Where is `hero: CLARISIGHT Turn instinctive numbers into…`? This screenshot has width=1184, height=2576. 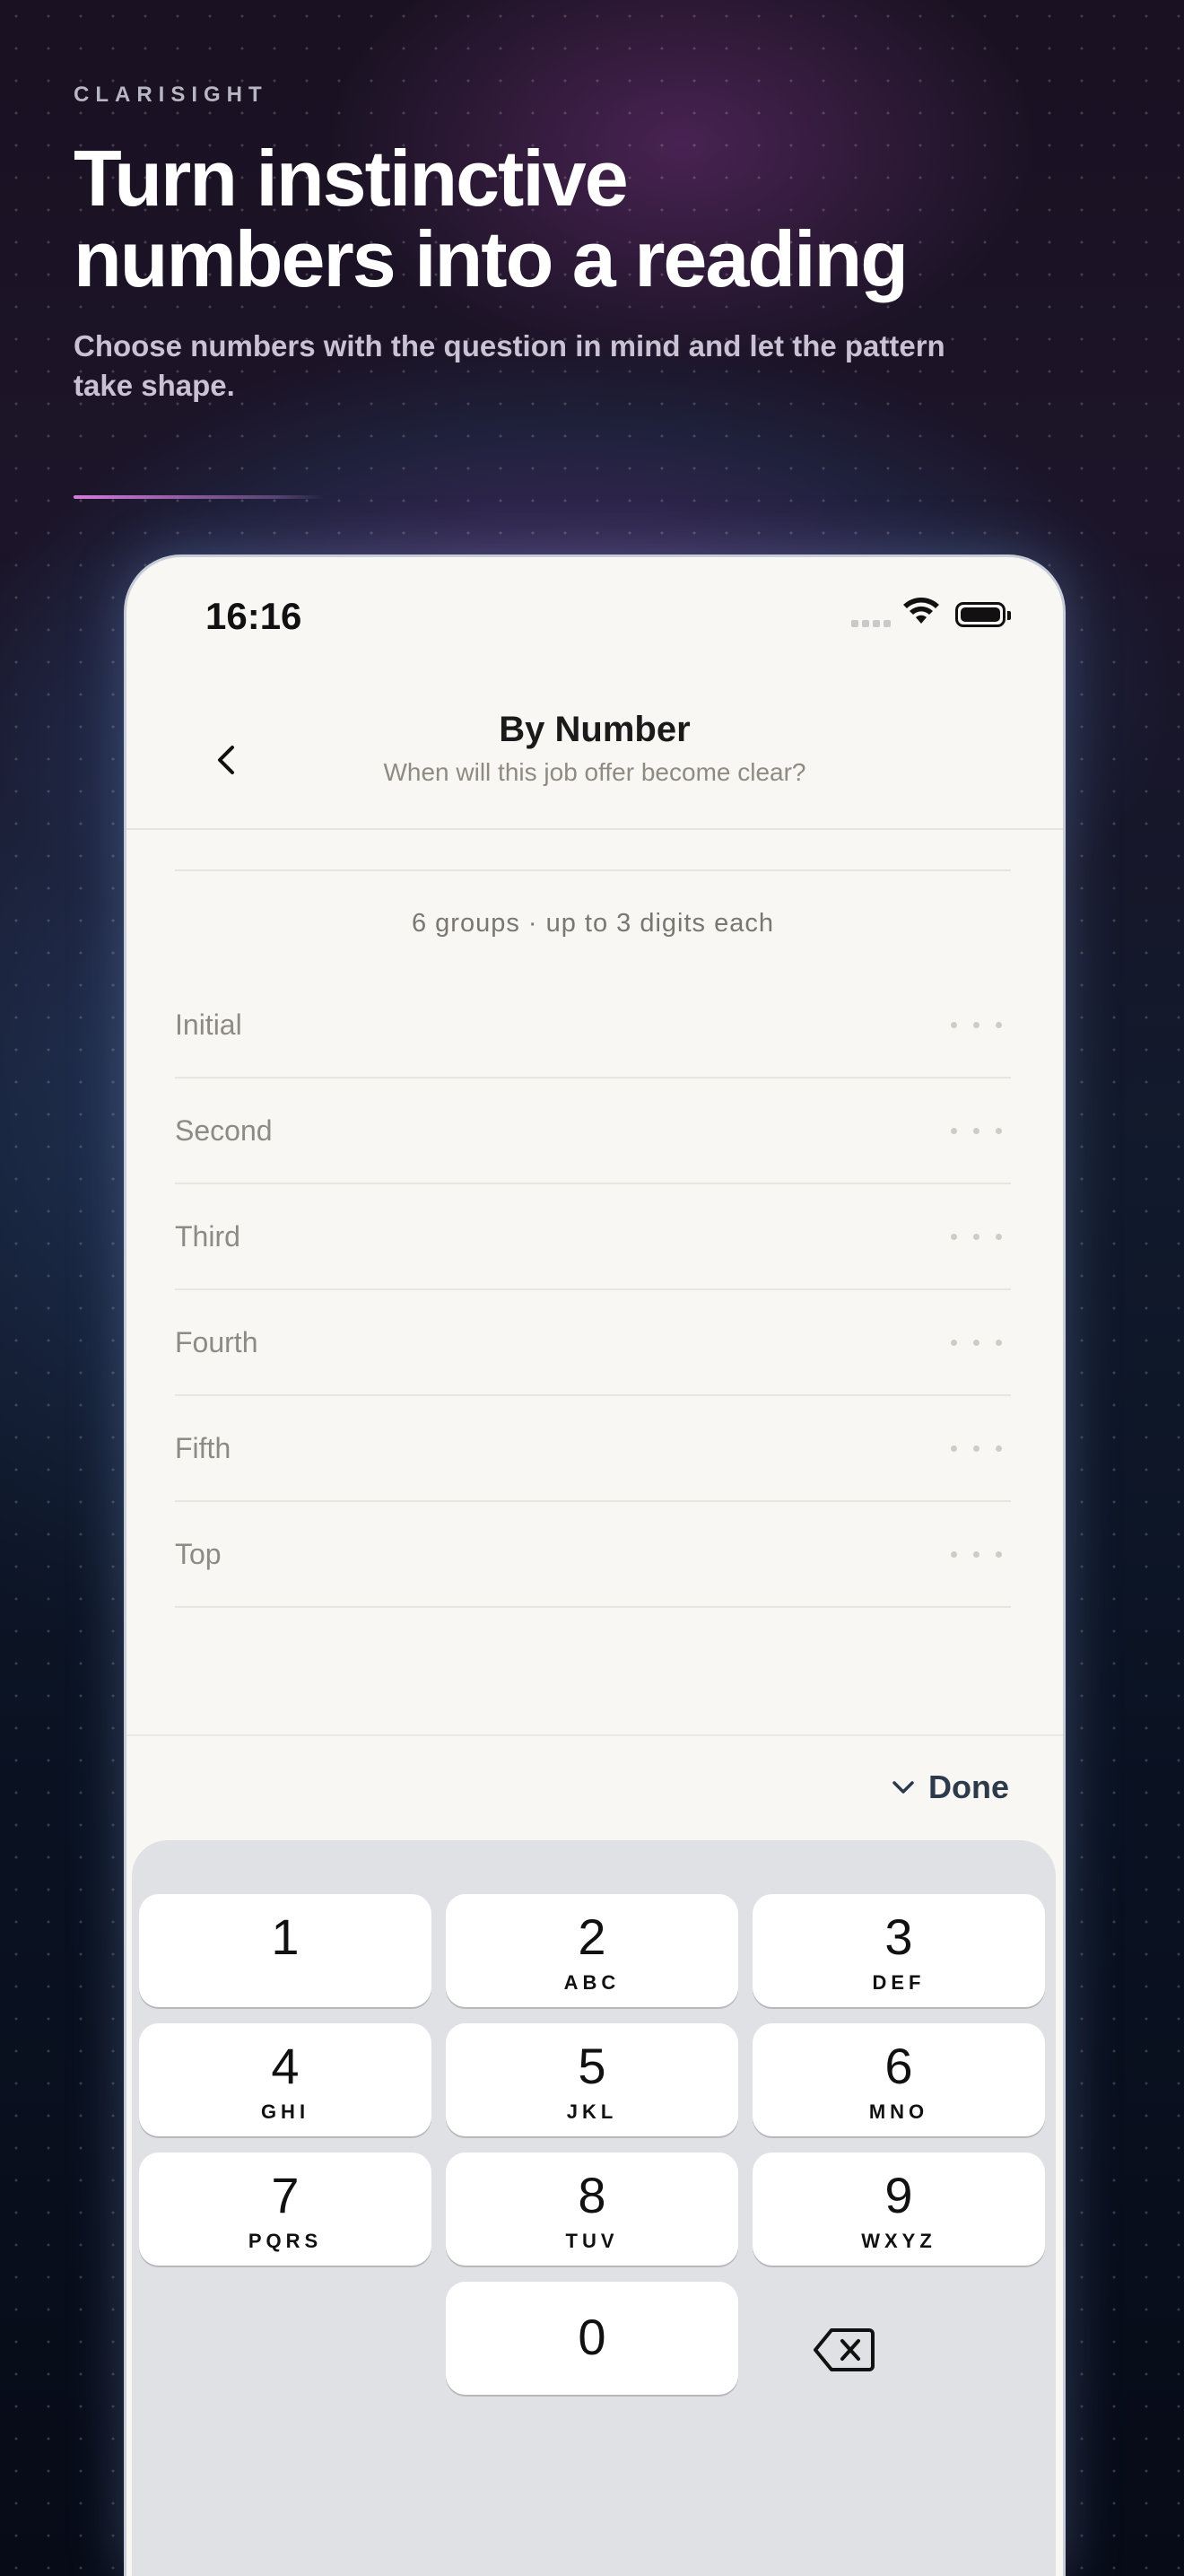
hero: CLARISIGHT Turn instinctive numbers into… is located at coordinates (594, 245).